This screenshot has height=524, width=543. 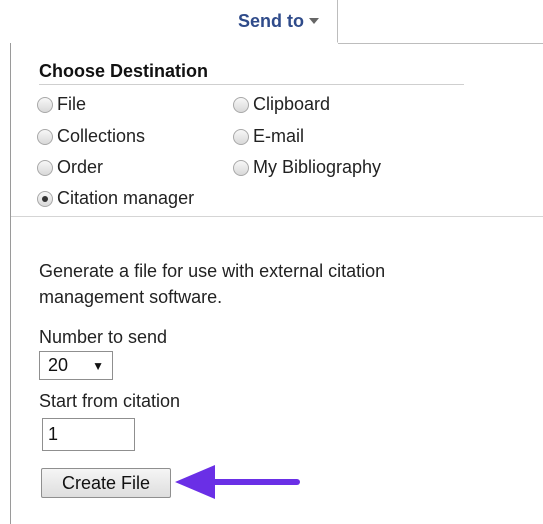 I want to click on number-to-send-select: 20 ▼, so click(x=76, y=365).